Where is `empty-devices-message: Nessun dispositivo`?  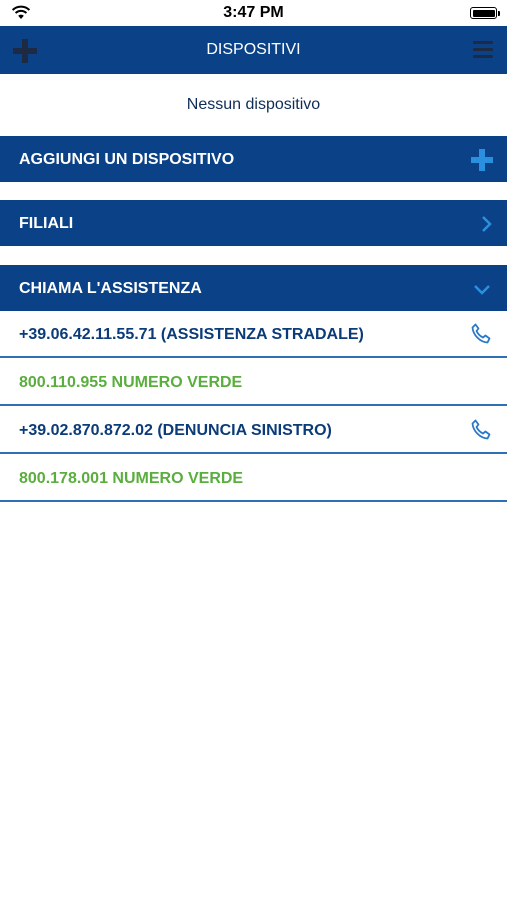 empty-devices-message: Nessun dispositivo is located at coordinates (253, 104).